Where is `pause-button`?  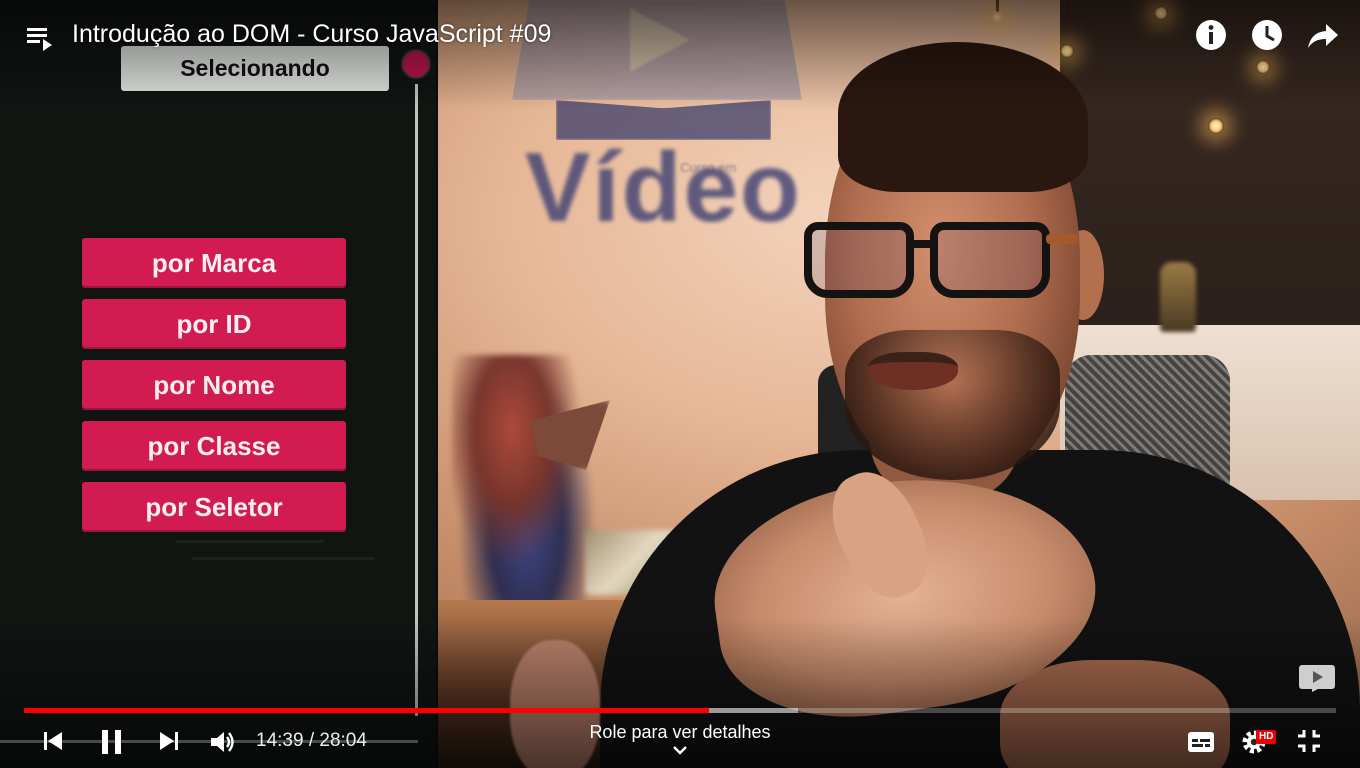
pause-button is located at coordinates (112, 744).